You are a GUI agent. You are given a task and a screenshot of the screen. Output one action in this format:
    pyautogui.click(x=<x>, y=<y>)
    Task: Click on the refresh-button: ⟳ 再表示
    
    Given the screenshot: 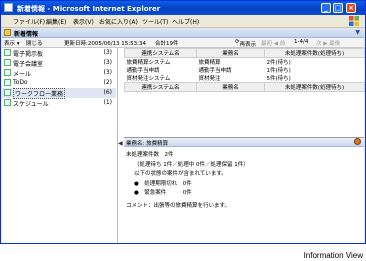 What is the action you would take?
    pyautogui.click(x=245, y=43)
    